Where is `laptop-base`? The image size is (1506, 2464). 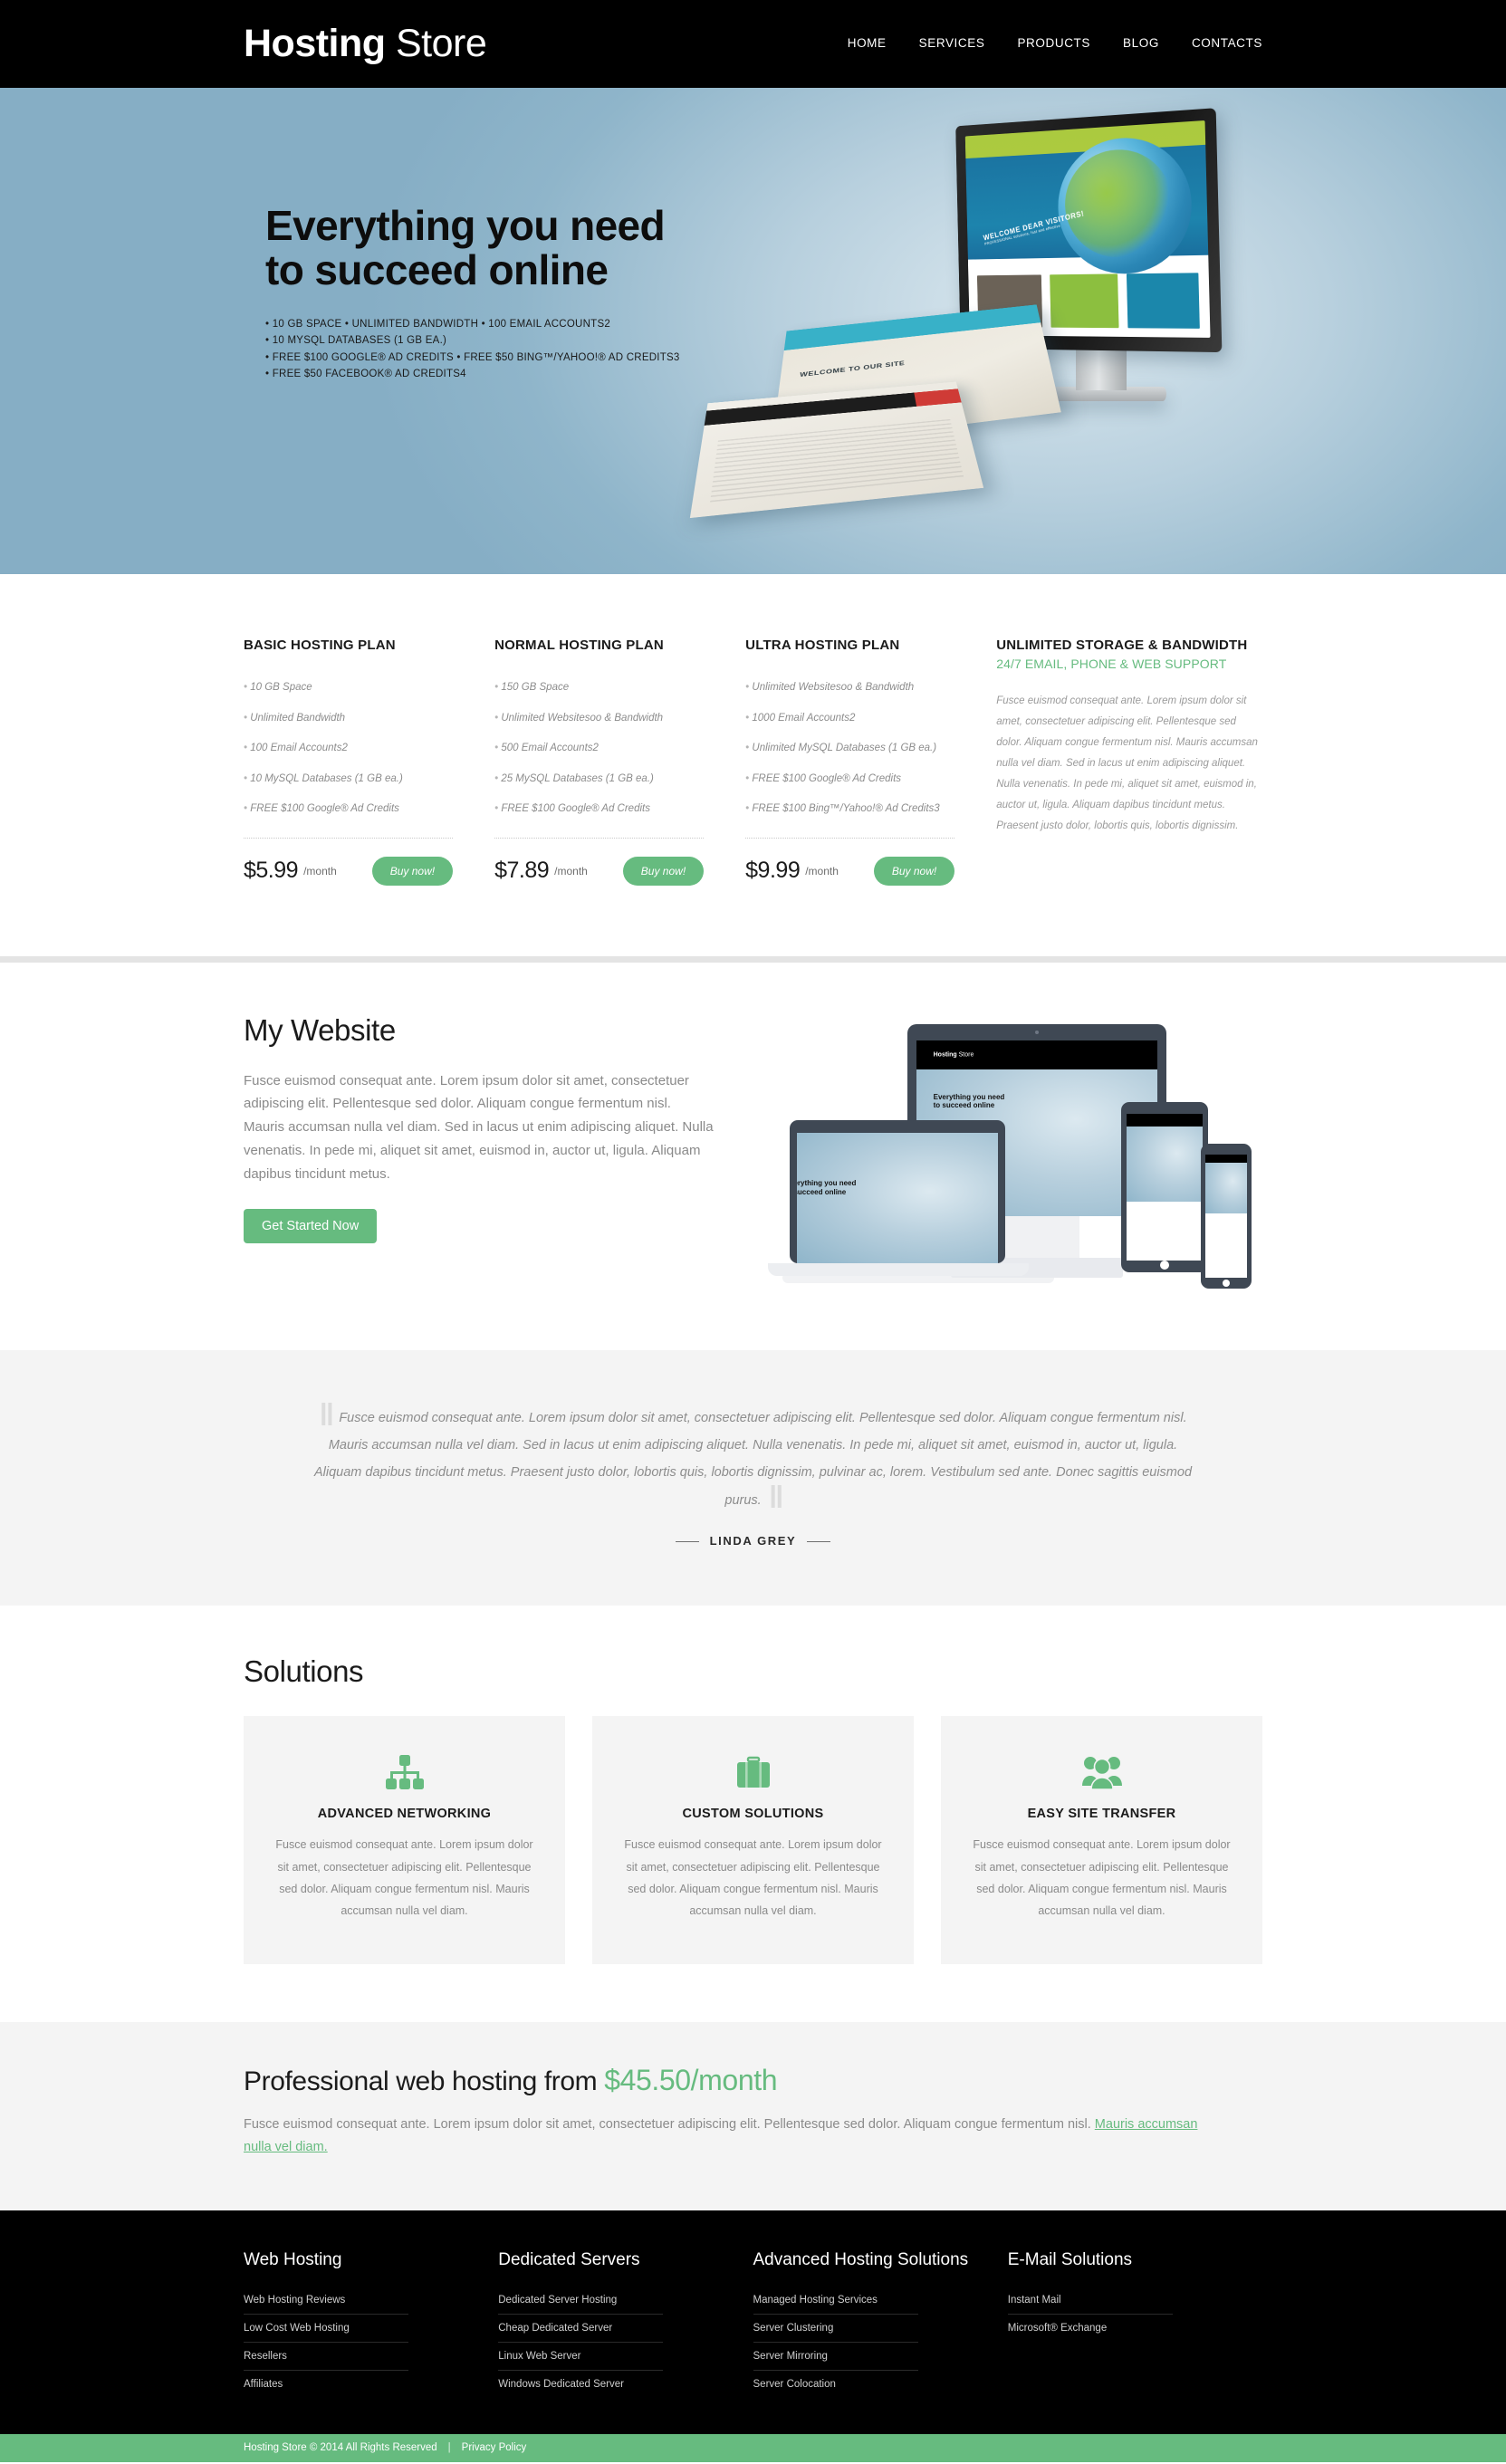
laptop-base is located at coordinates (898, 1269).